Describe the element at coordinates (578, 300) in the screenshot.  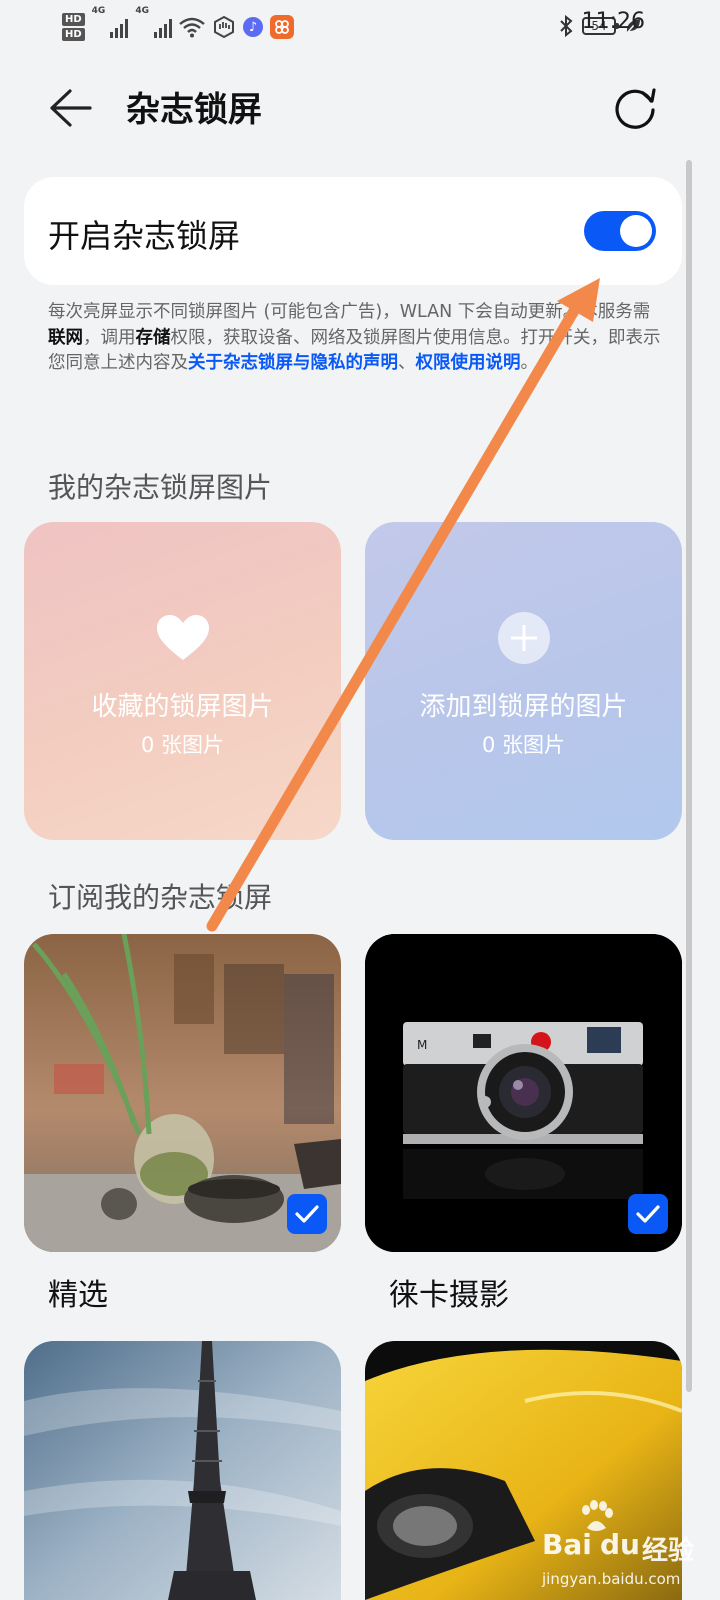
I see `annotation-arrow-head` at that location.